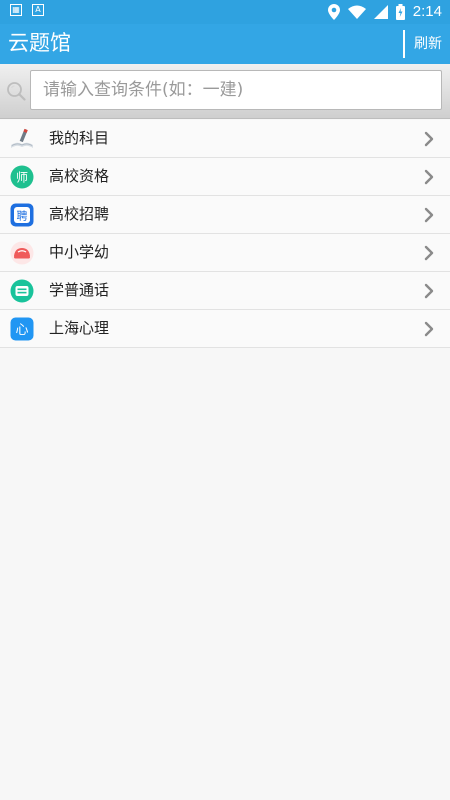  What do you see at coordinates (38, 10) in the screenshot?
I see `a-icon: A` at bounding box center [38, 10].